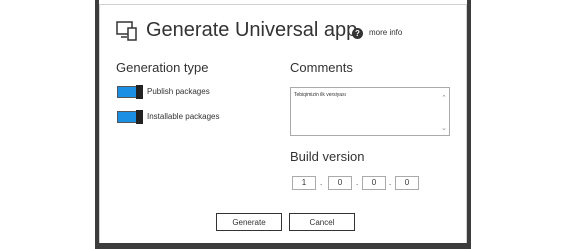 The height and width of the screenshot is (249, 565). What do you see at coordinates (183, 116) in the screenshot?
I see `installable-packages-label: Installable packages` at bounding box center [183, 116].